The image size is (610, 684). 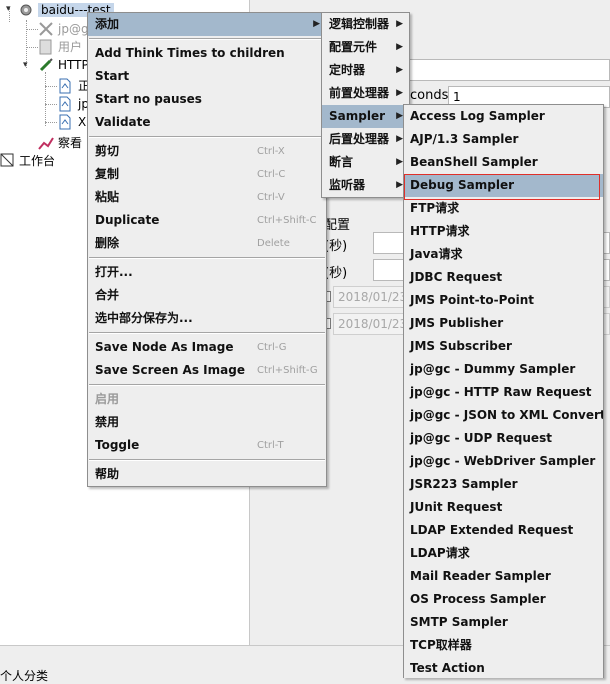 What do you see at coordinates (272, 347) in the screenshot?
I see `shortcut-label: Ctrl-G` at bounding box center [272, 347].